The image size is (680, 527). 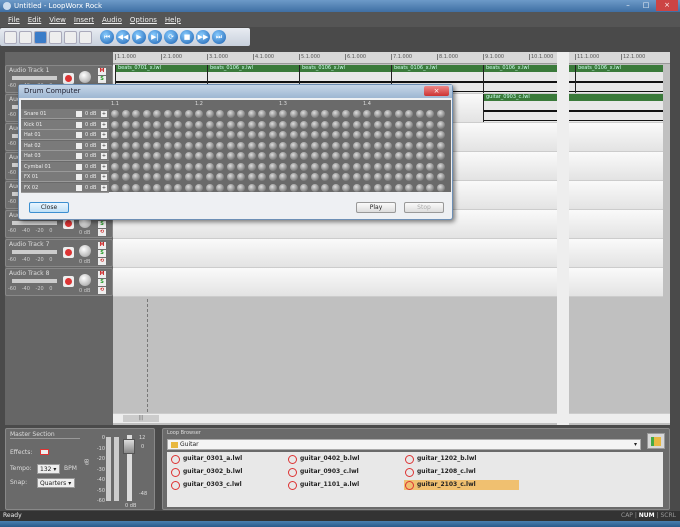 I want to click on menu-view: View, so click(x=57, y=20).